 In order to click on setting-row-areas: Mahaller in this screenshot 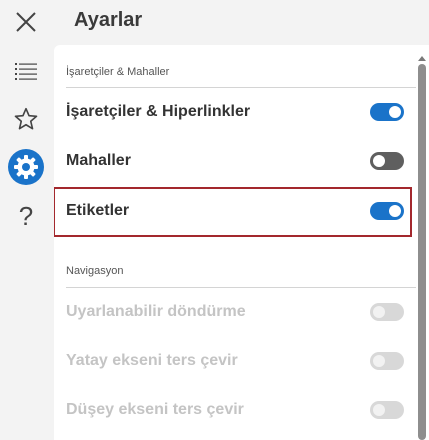, I will do `click(234, 161)`.